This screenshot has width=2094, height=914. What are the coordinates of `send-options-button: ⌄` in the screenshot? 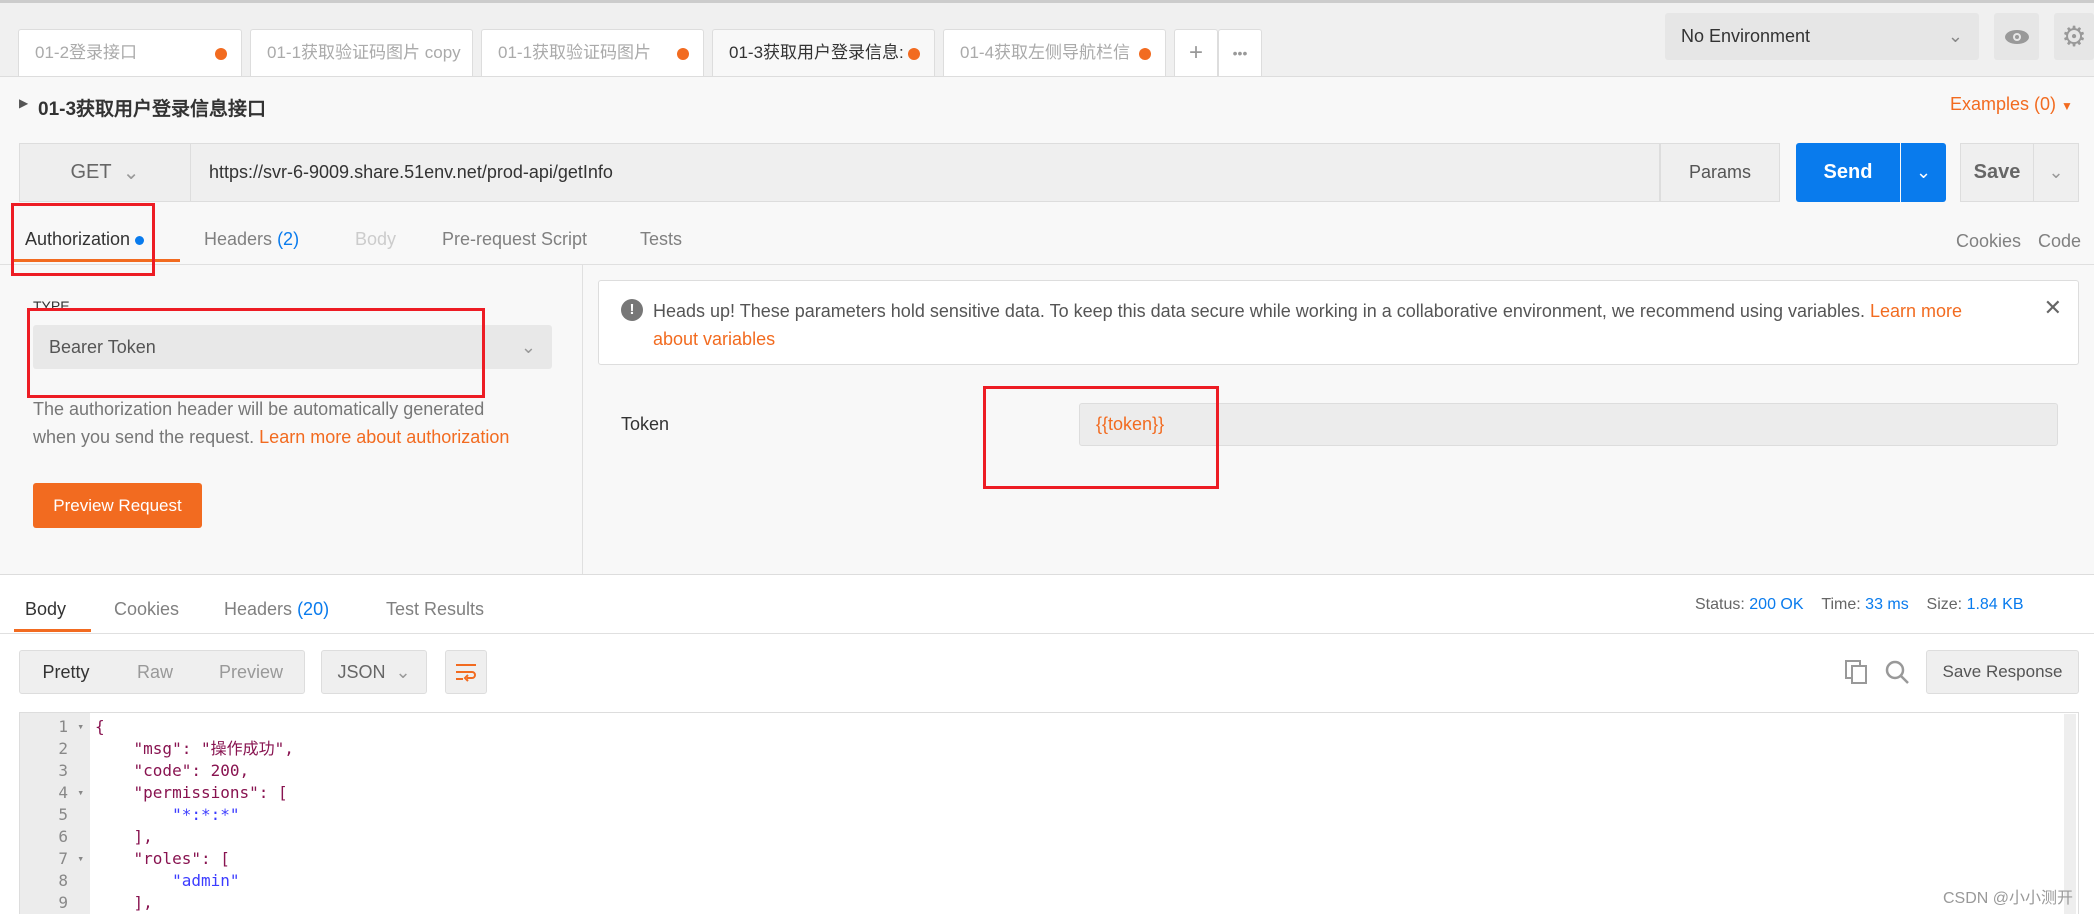 It's located at (1923, 172).